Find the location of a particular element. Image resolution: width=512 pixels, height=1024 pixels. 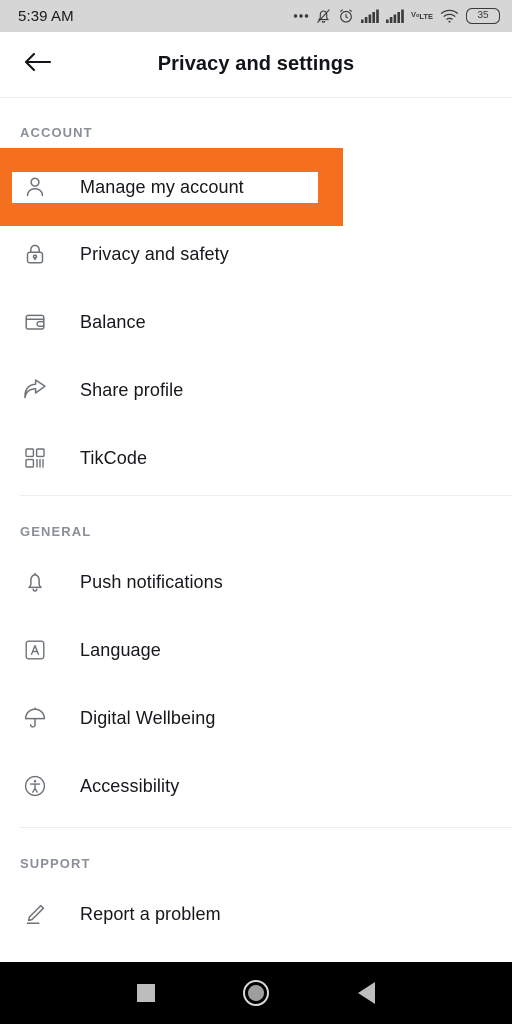

section-header-support: SUPPORT is located at coordinates (55, 863).